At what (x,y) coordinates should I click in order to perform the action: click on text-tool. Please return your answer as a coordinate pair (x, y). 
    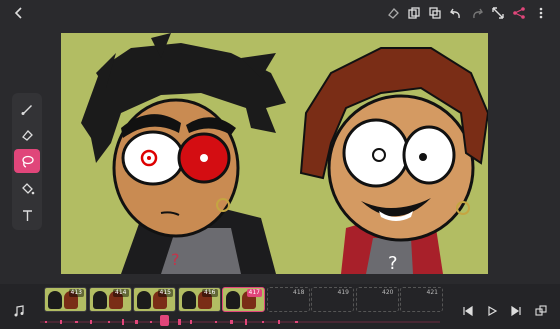
    Looking at the image, I should click on (27, 215).